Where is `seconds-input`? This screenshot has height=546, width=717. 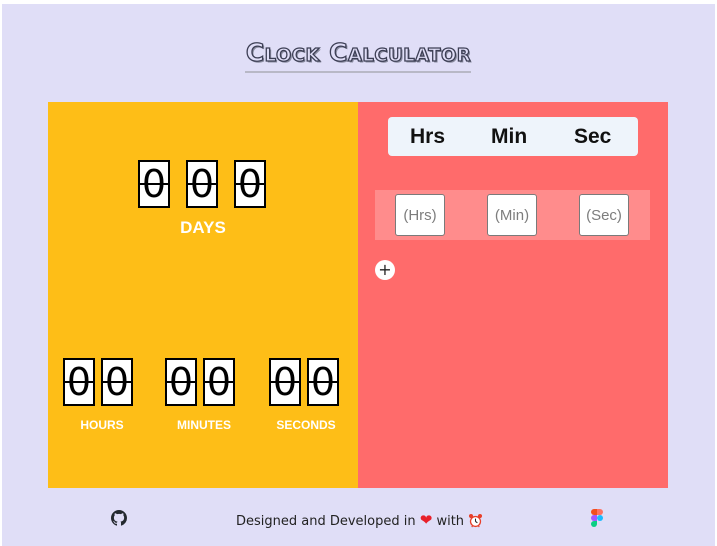
seconds-input is located at coordinates (604, 215).